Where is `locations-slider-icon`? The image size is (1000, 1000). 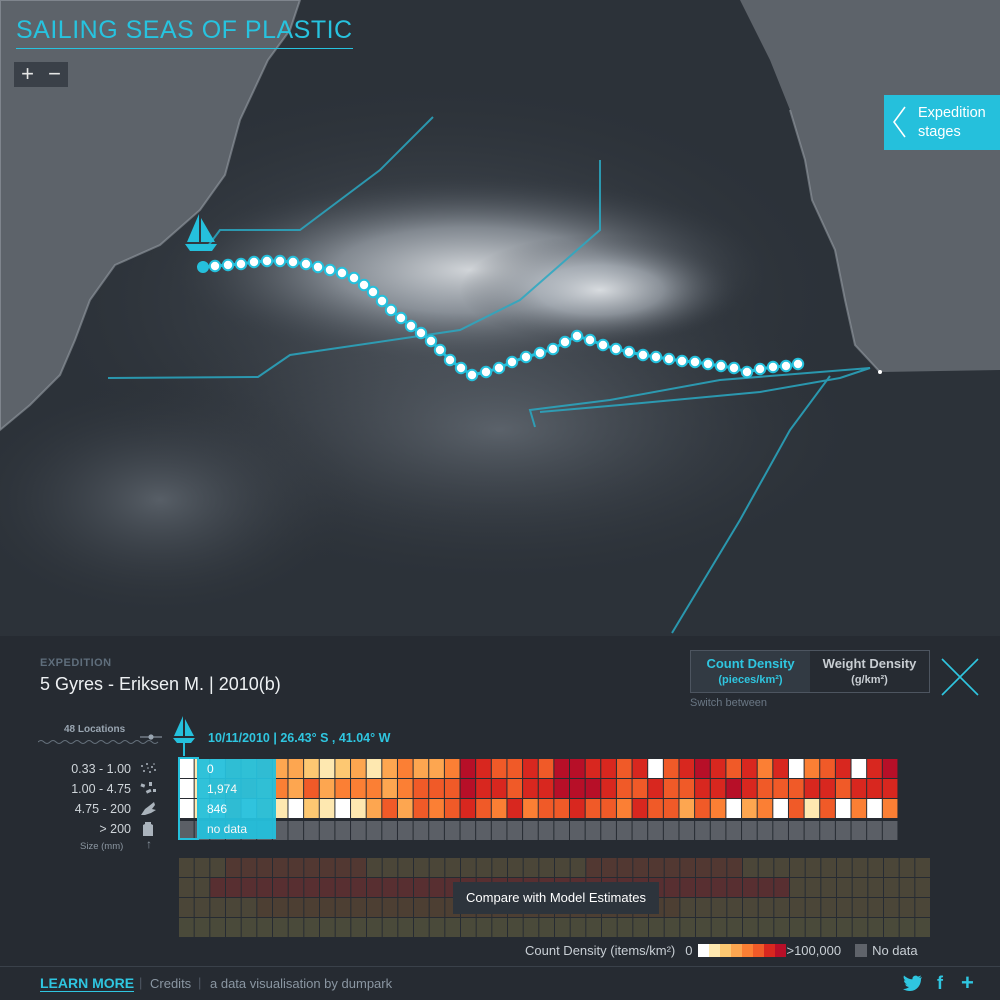
locations-slider-icon is located at coordinates (151, 733).